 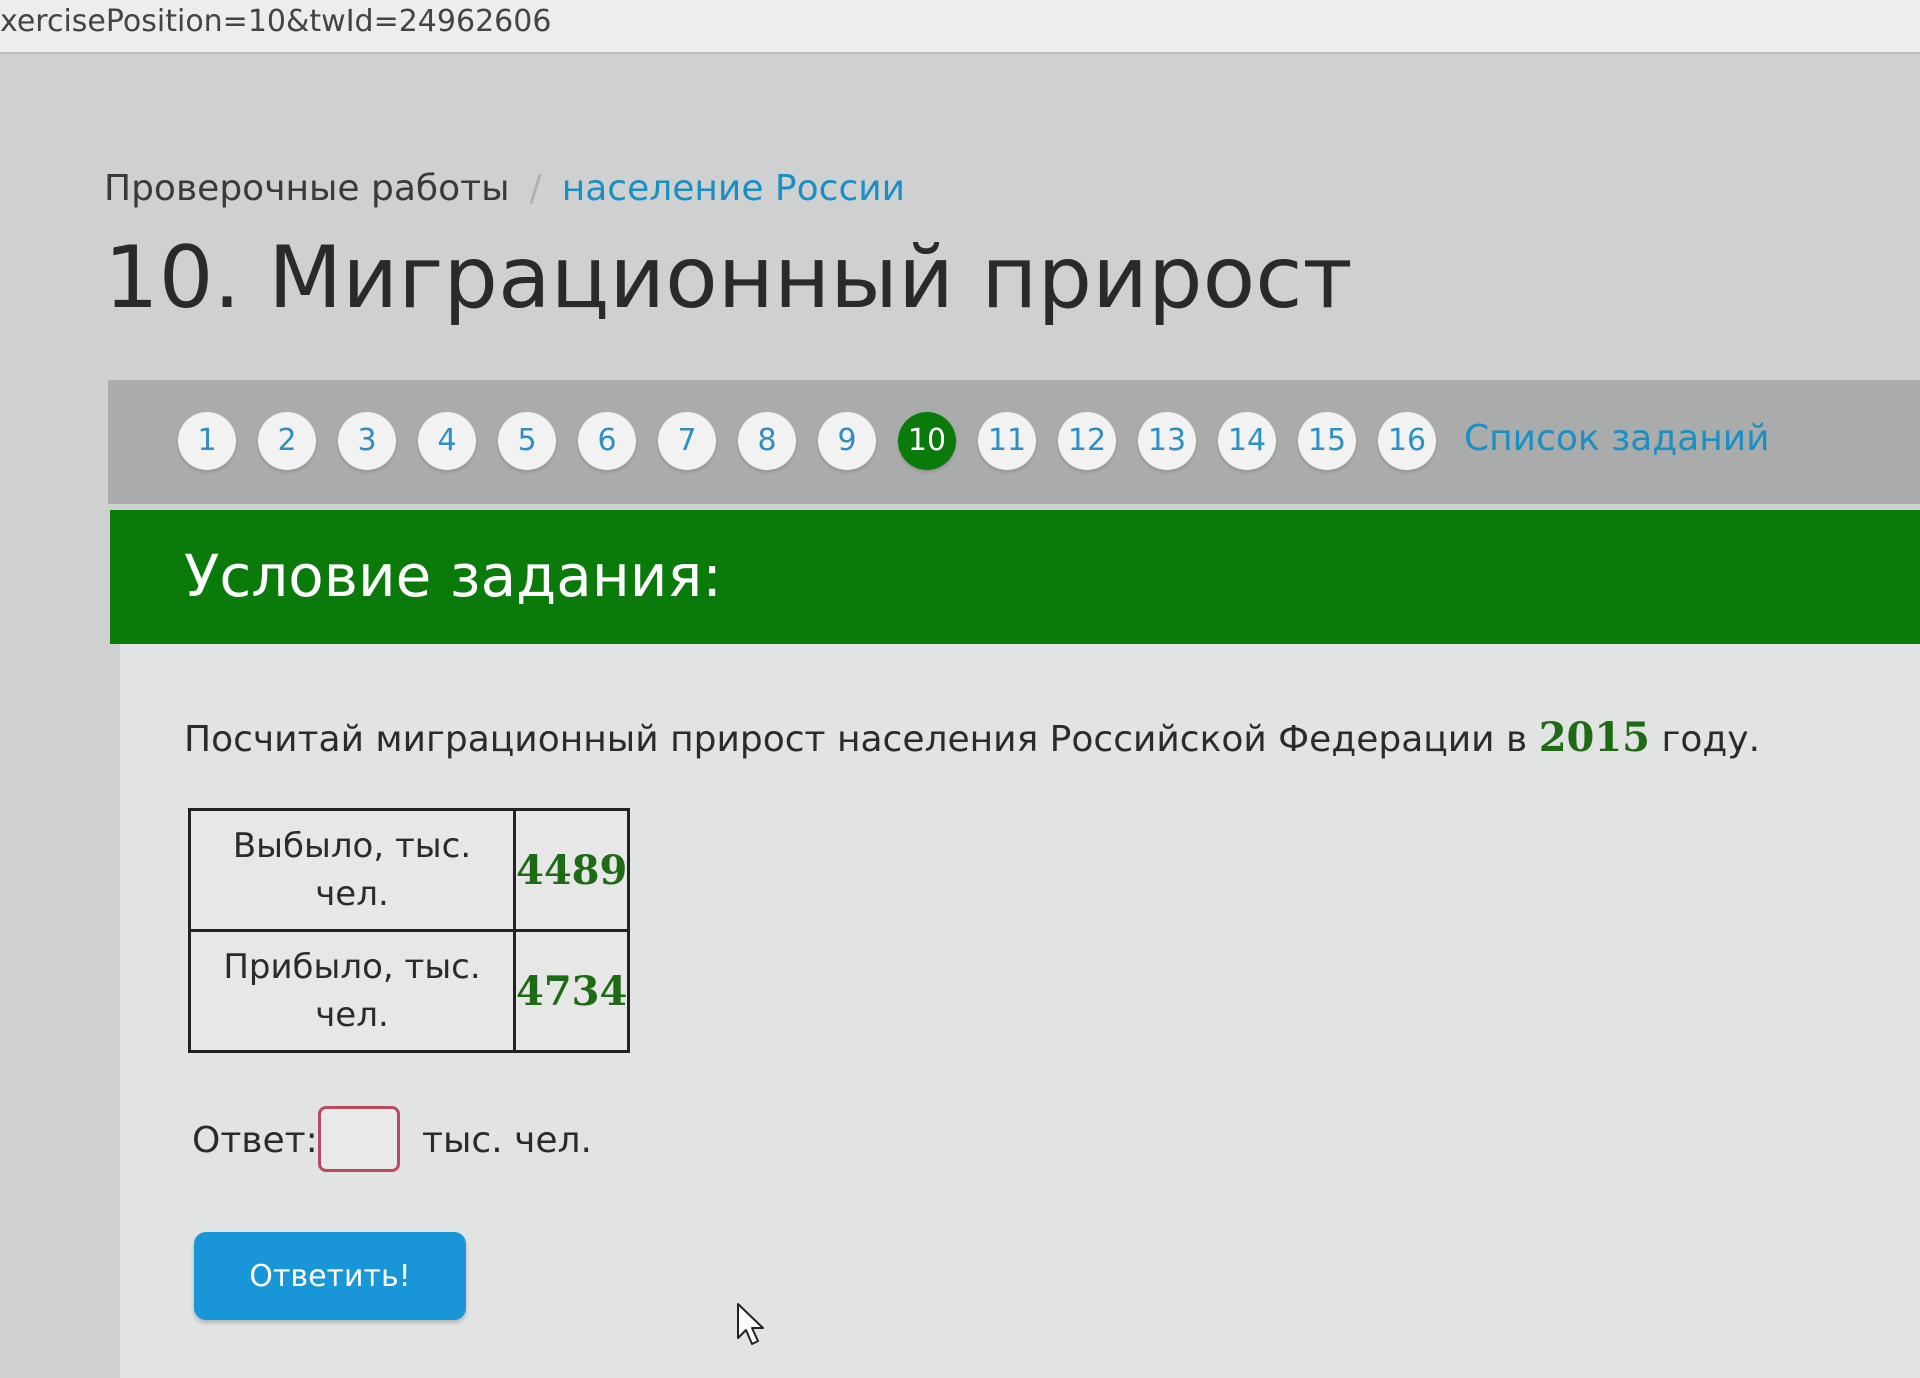 What do you see at coordinates (1594, 737) in the screenshot?
I see `question-year: 2015` at bounding box center [1594, 737].